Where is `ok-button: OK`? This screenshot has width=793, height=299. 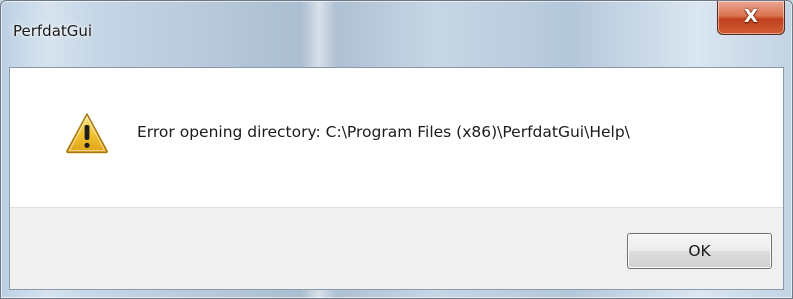 ok-button: OK is located at coordinates (699, 251).